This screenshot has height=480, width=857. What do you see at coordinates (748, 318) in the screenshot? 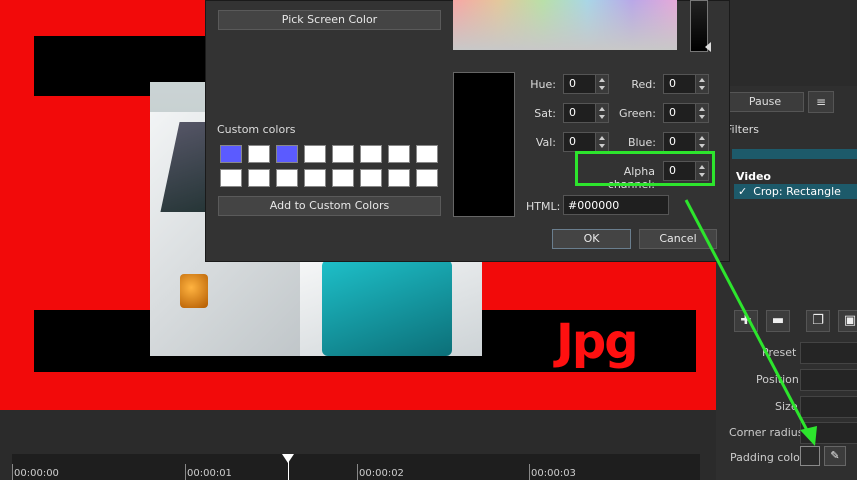
I see `arrow-line` at bounding box center [748, 318].